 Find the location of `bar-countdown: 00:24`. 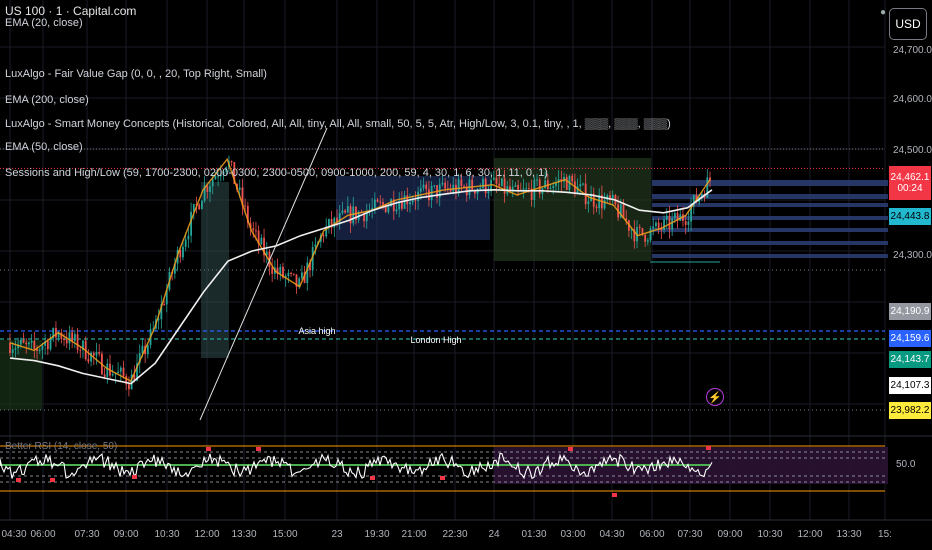

bar-countdown: 00:24 is located at coordinates (910, 188).